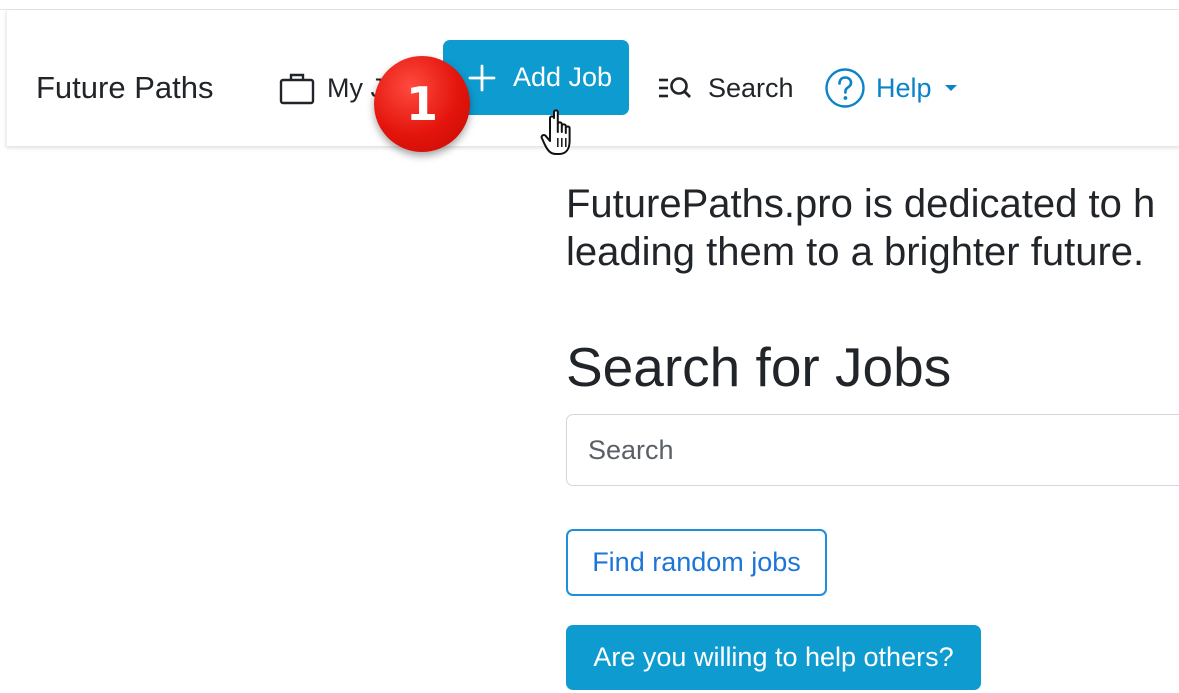 This screenshot has height=693, width=1179. I want to click on nav-search: Search, so click(725, 88).